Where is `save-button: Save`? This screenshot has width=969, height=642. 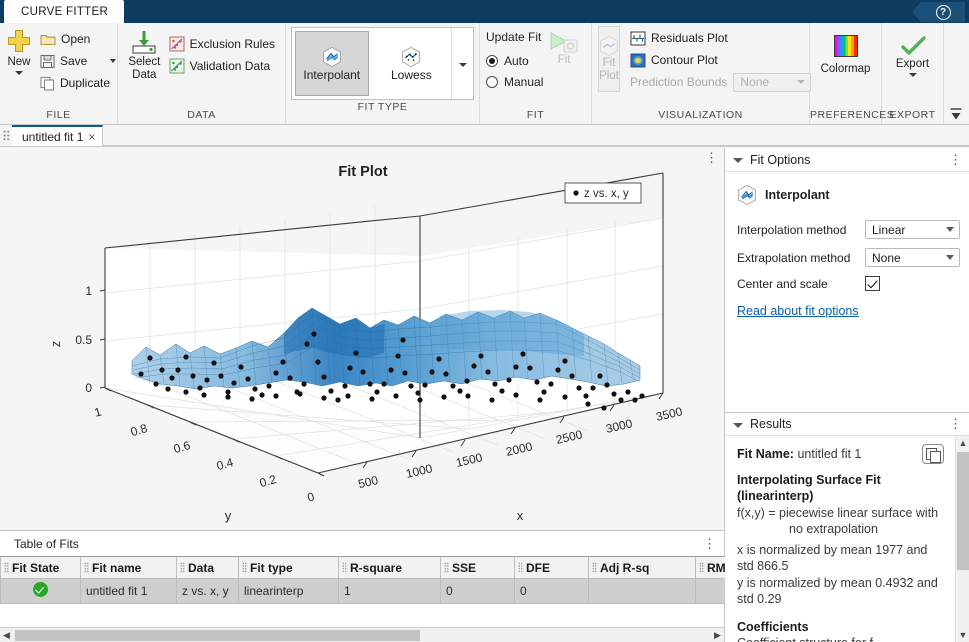
save-button: Save is located at coordinates (78, 61).